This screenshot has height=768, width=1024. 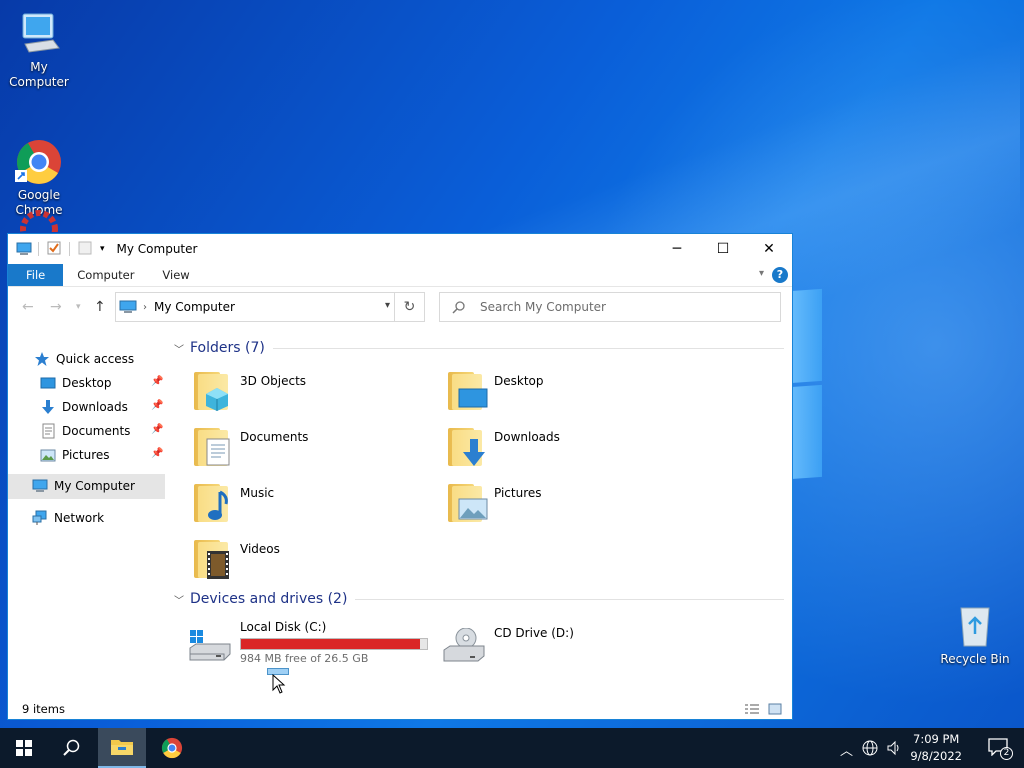 What do you see at coordinates (936, 756) in the screenshot?
I see `clock-date: 9/8/2022` at bounding box center [936, 756].